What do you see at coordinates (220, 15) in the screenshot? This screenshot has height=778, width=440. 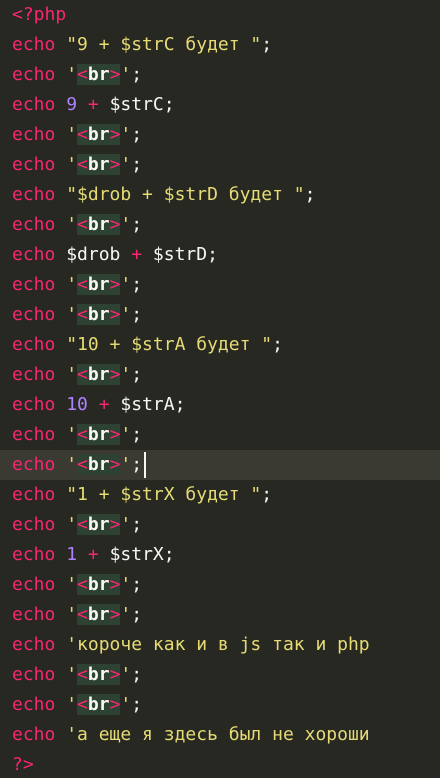 I see `code-line: <?php` at bounding box center [220, 15].